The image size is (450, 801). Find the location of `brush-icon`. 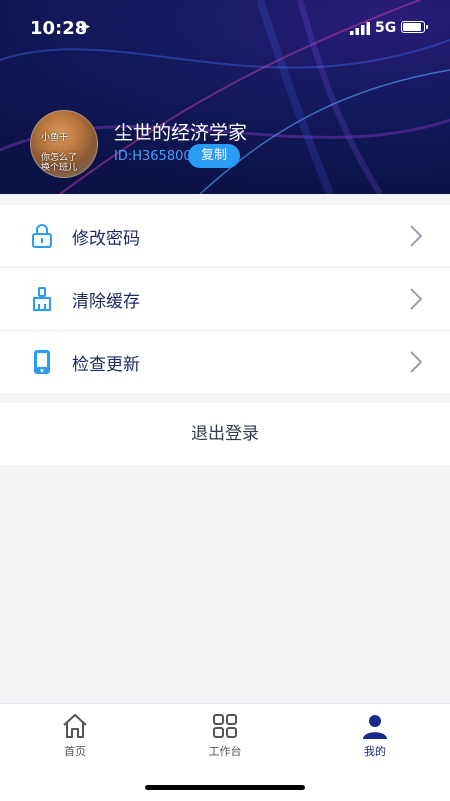

brush-icon is located at coordinates (42, 299).